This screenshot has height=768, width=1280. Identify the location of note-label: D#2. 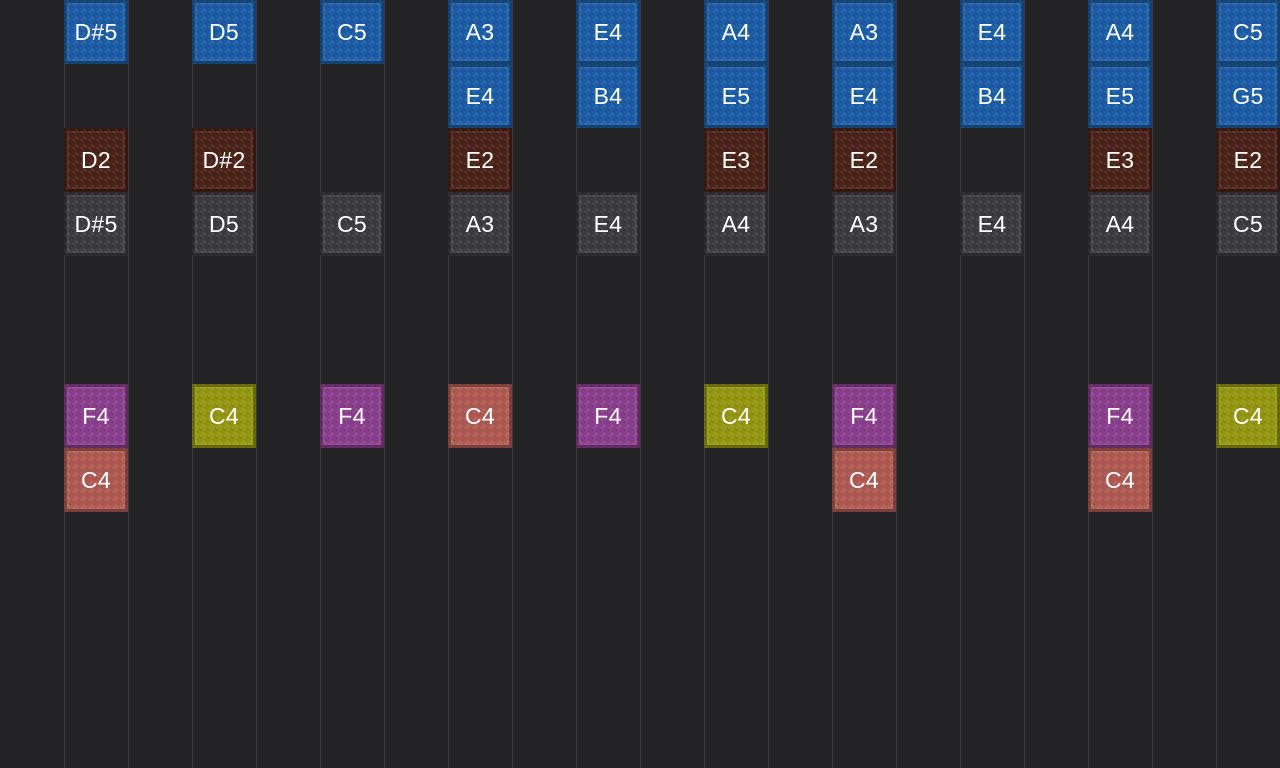
(224, 159).